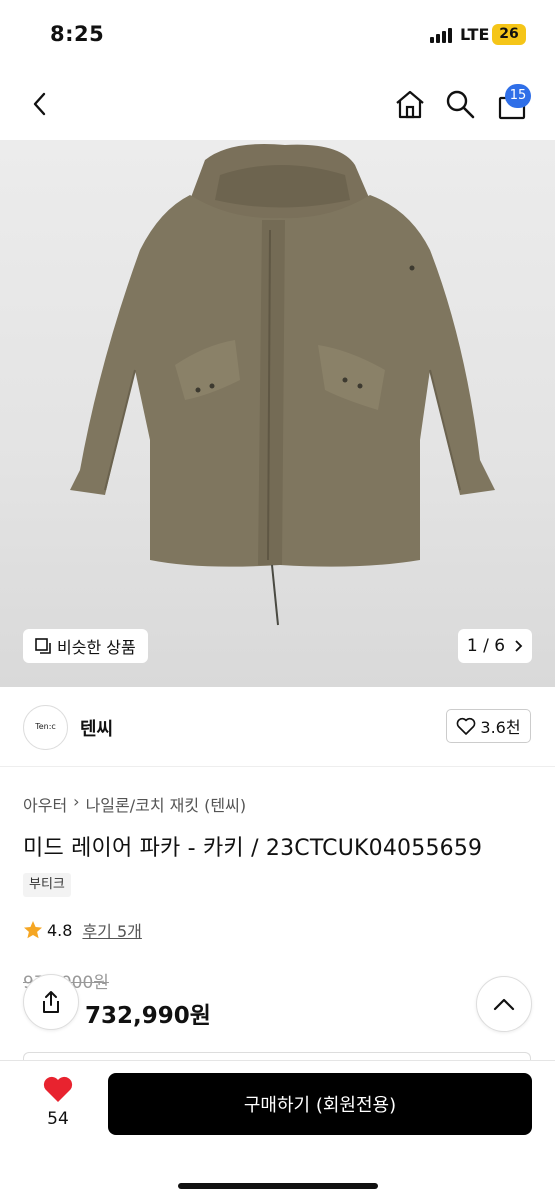 Image resolution: width=555 pixels, height=1200 pixels. What do you see at coordinates (96, 728) in the screenshot?
I see `brand-name: 텐씨` at bounding box center [96, 728].